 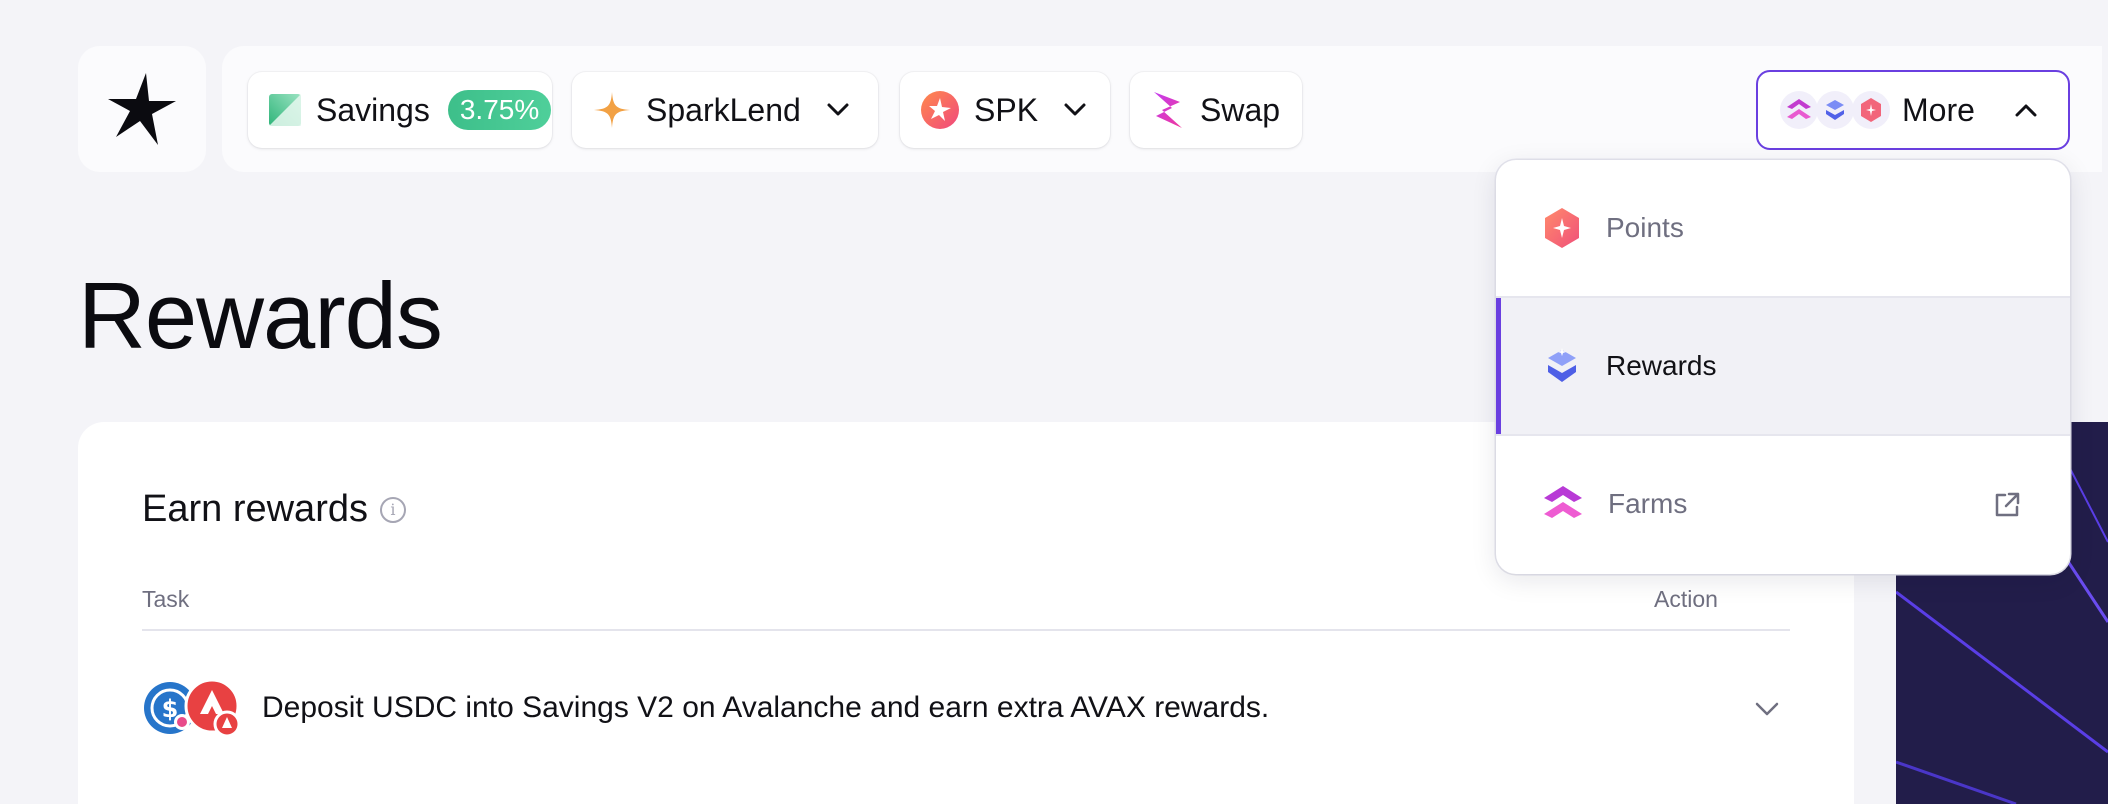 I want to click on nav-savings-label: Savings, so click(x=373, y=109).